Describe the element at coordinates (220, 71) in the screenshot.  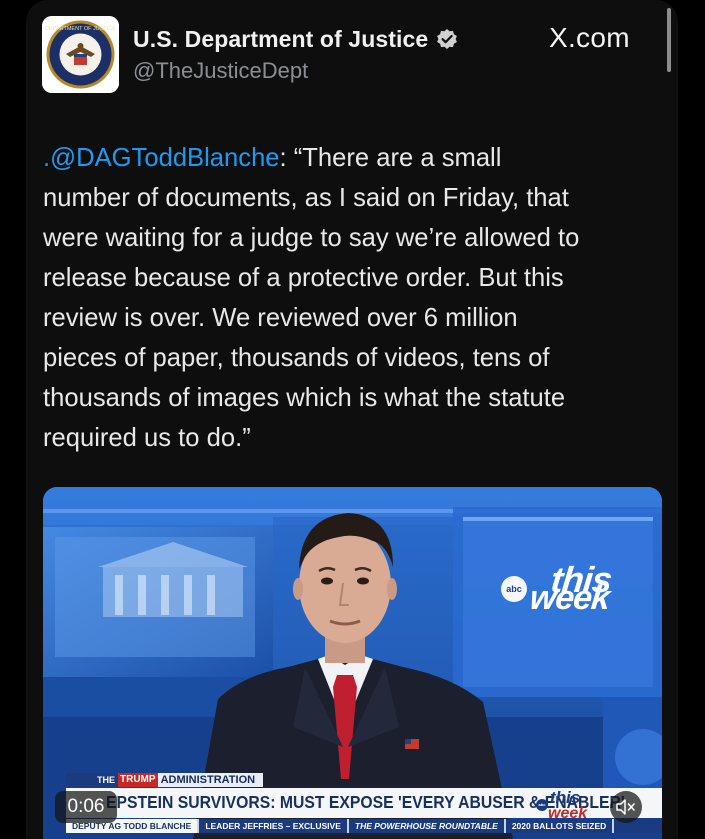
I see `account-handle: @TheJusticeDept` at that location.